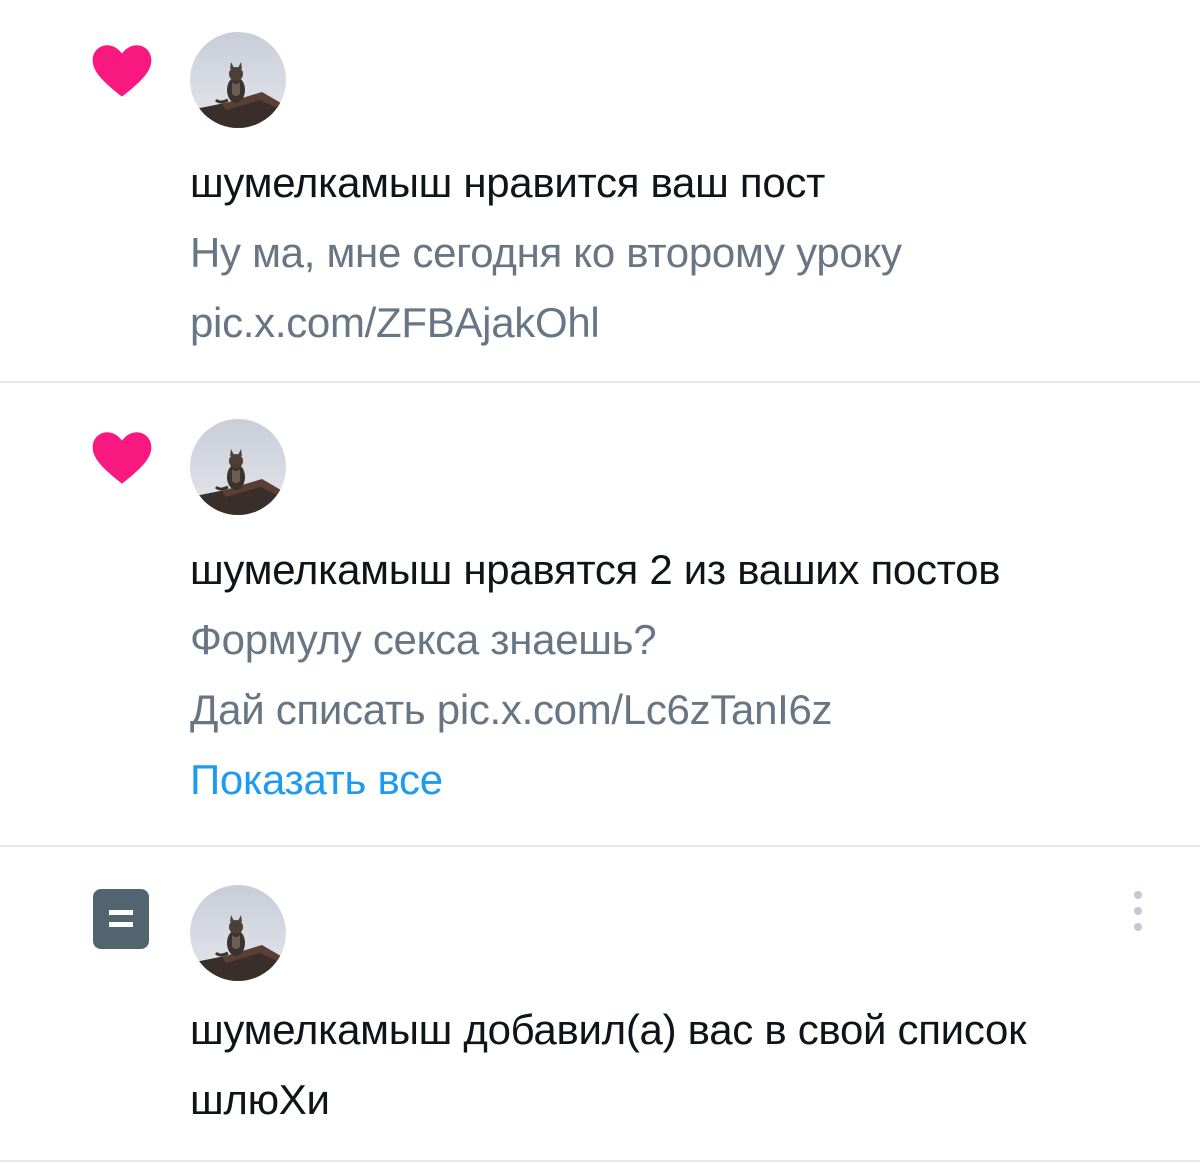 The image size is (1200, 1163). What do you see at coordinates (644, 182) in the screenshot?
I see `action-text: нравится ваш пост` at bounding box center [644, 182].